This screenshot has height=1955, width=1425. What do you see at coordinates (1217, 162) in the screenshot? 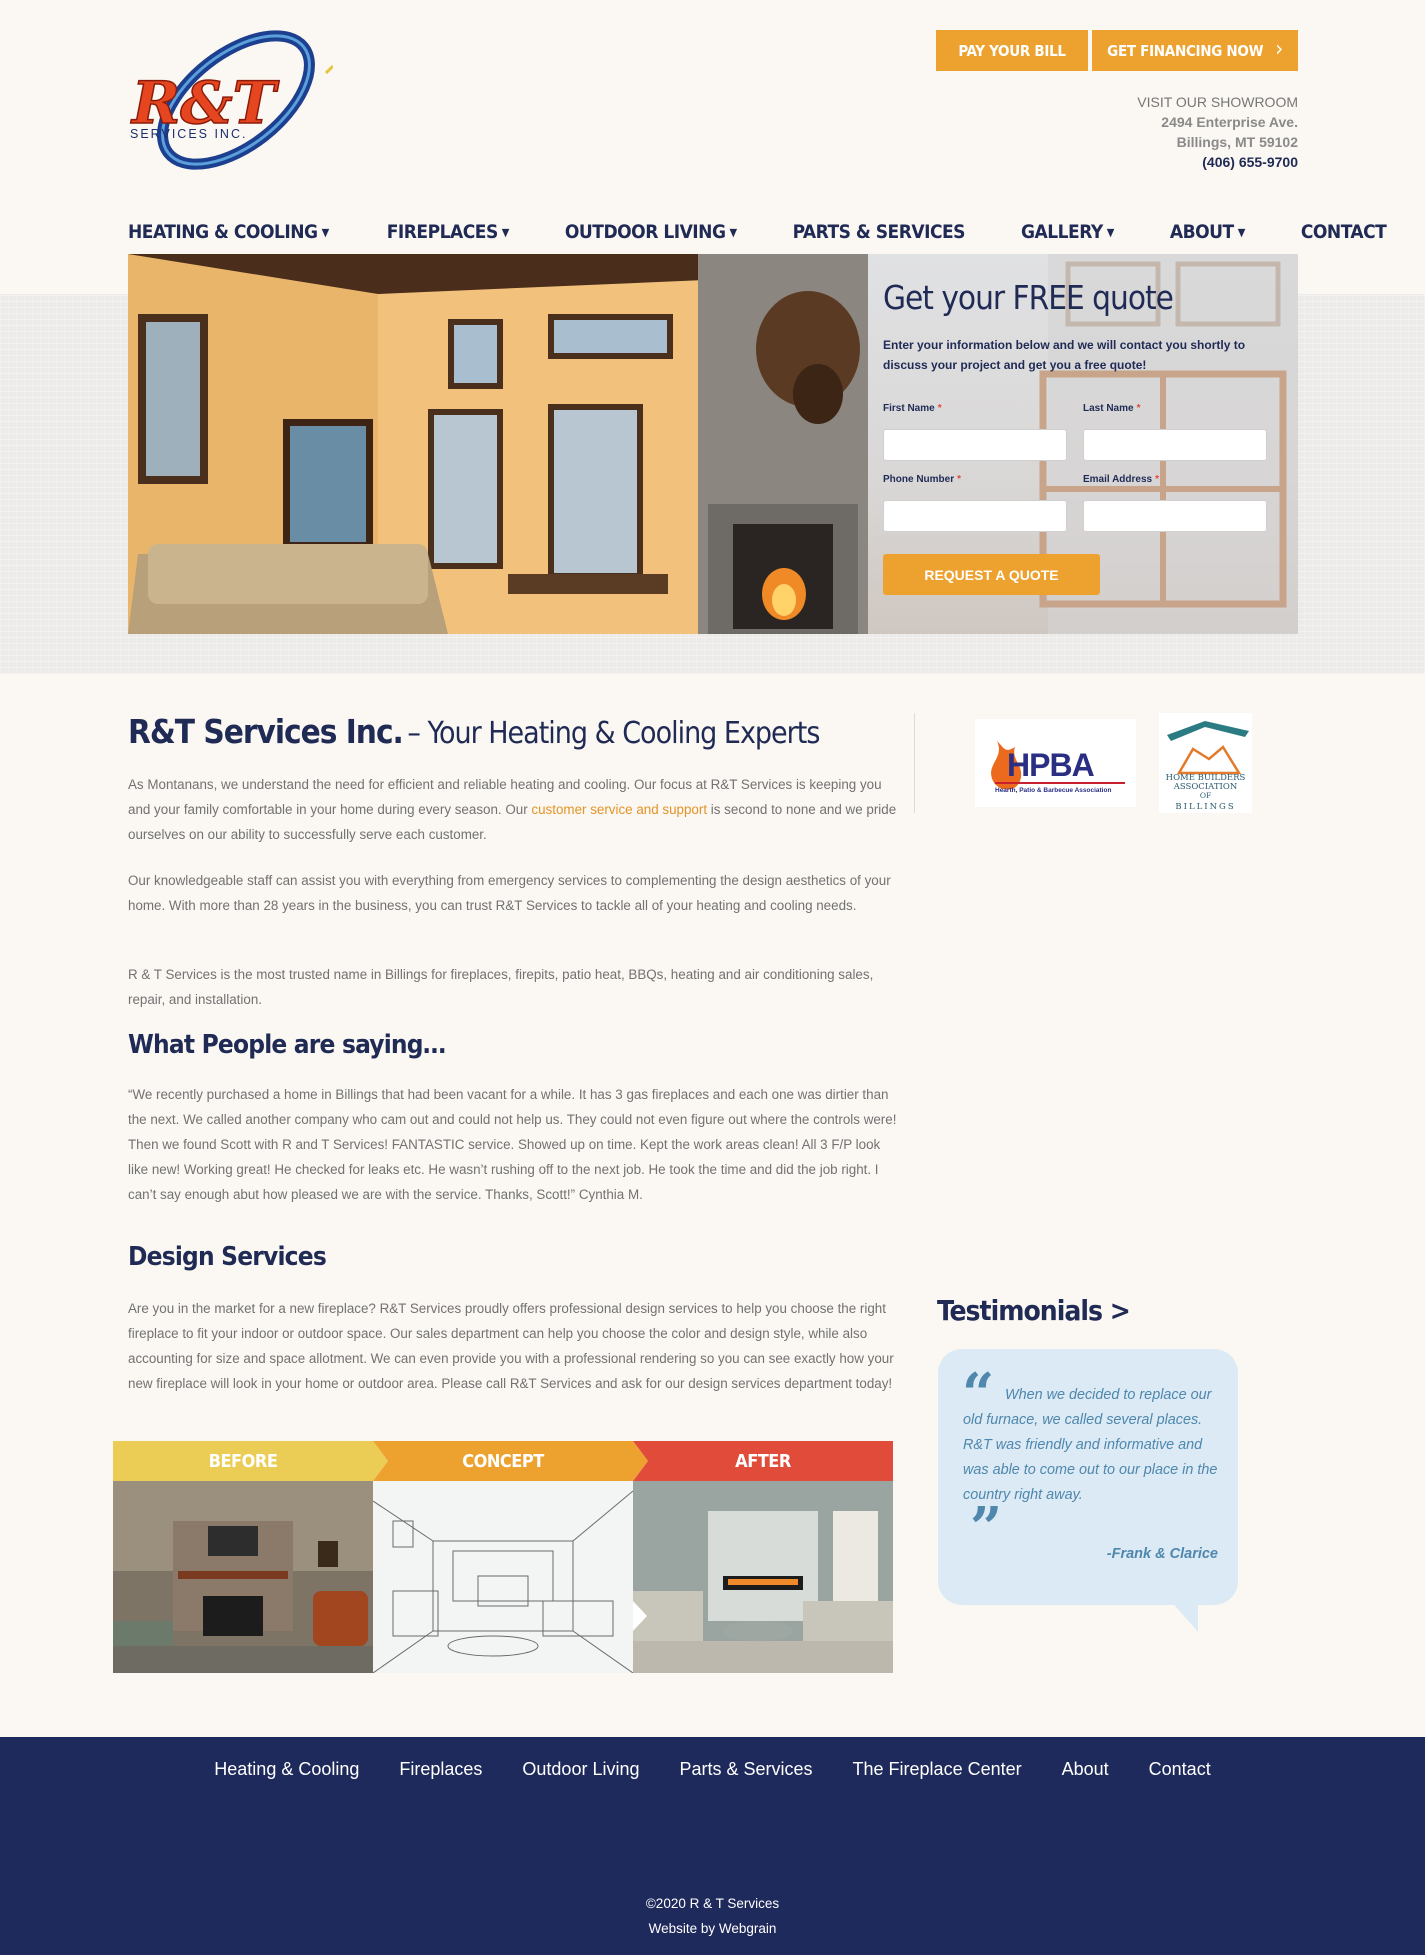
I see `showroom-phone: (406) 655-9700` at bounding box center [1217, 162].